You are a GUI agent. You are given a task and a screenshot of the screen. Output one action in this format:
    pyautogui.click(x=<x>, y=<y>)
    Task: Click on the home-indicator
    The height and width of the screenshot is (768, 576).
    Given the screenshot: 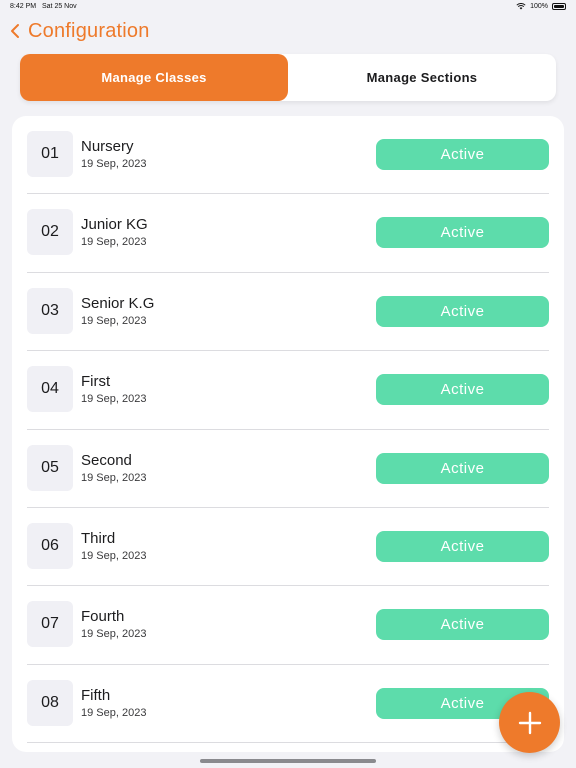 What is the action you would take?
    pyautogui.click(x=288, y=761)
    